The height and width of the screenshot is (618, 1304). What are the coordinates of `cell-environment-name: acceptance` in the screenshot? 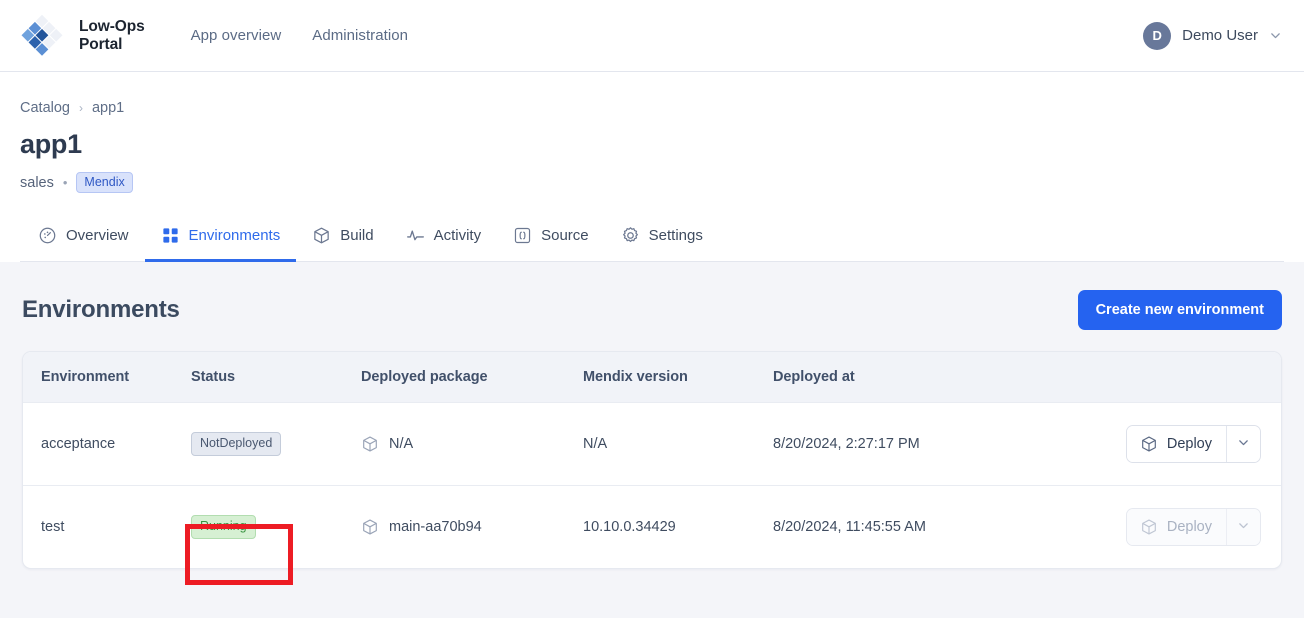 It's located at (107, 444).